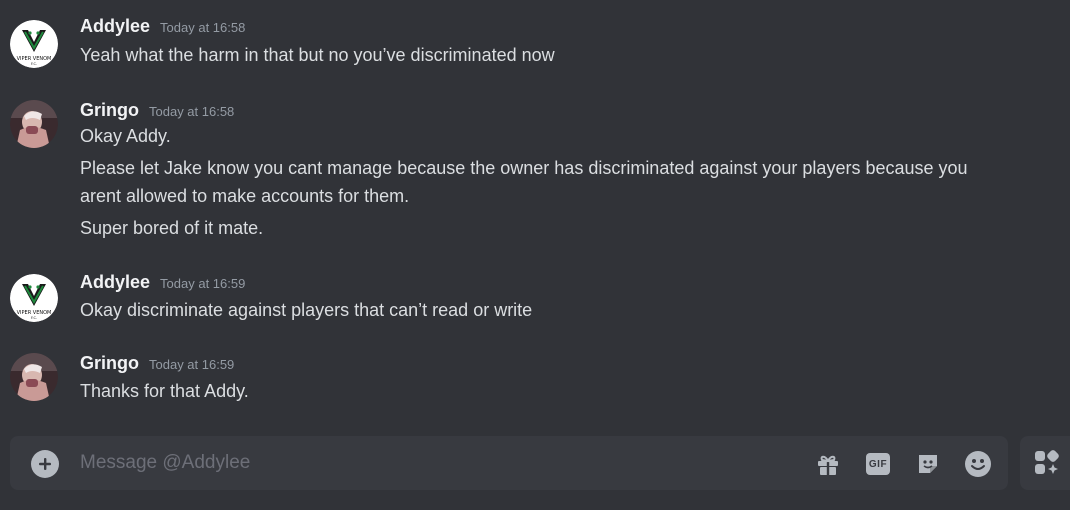 The image size is (1070, 510). I want to click on add-attachment-button, so click(45, 464).